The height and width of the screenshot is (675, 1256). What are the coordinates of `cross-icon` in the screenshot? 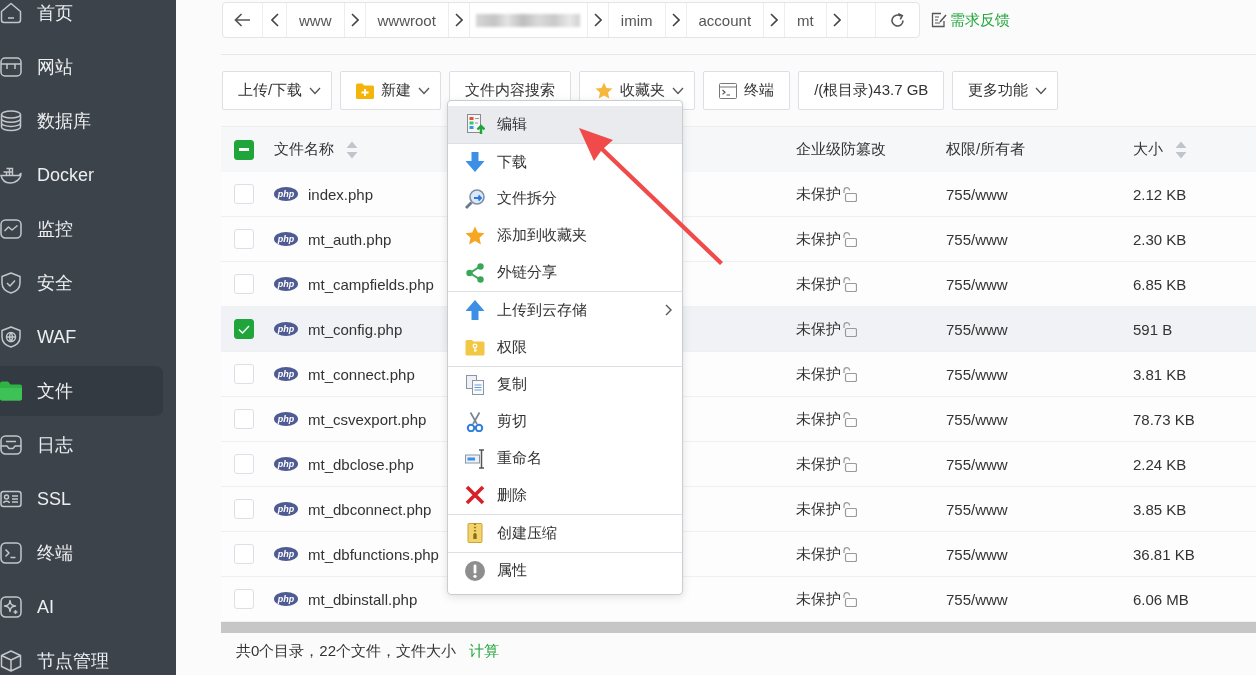 It's located at (475, 495).